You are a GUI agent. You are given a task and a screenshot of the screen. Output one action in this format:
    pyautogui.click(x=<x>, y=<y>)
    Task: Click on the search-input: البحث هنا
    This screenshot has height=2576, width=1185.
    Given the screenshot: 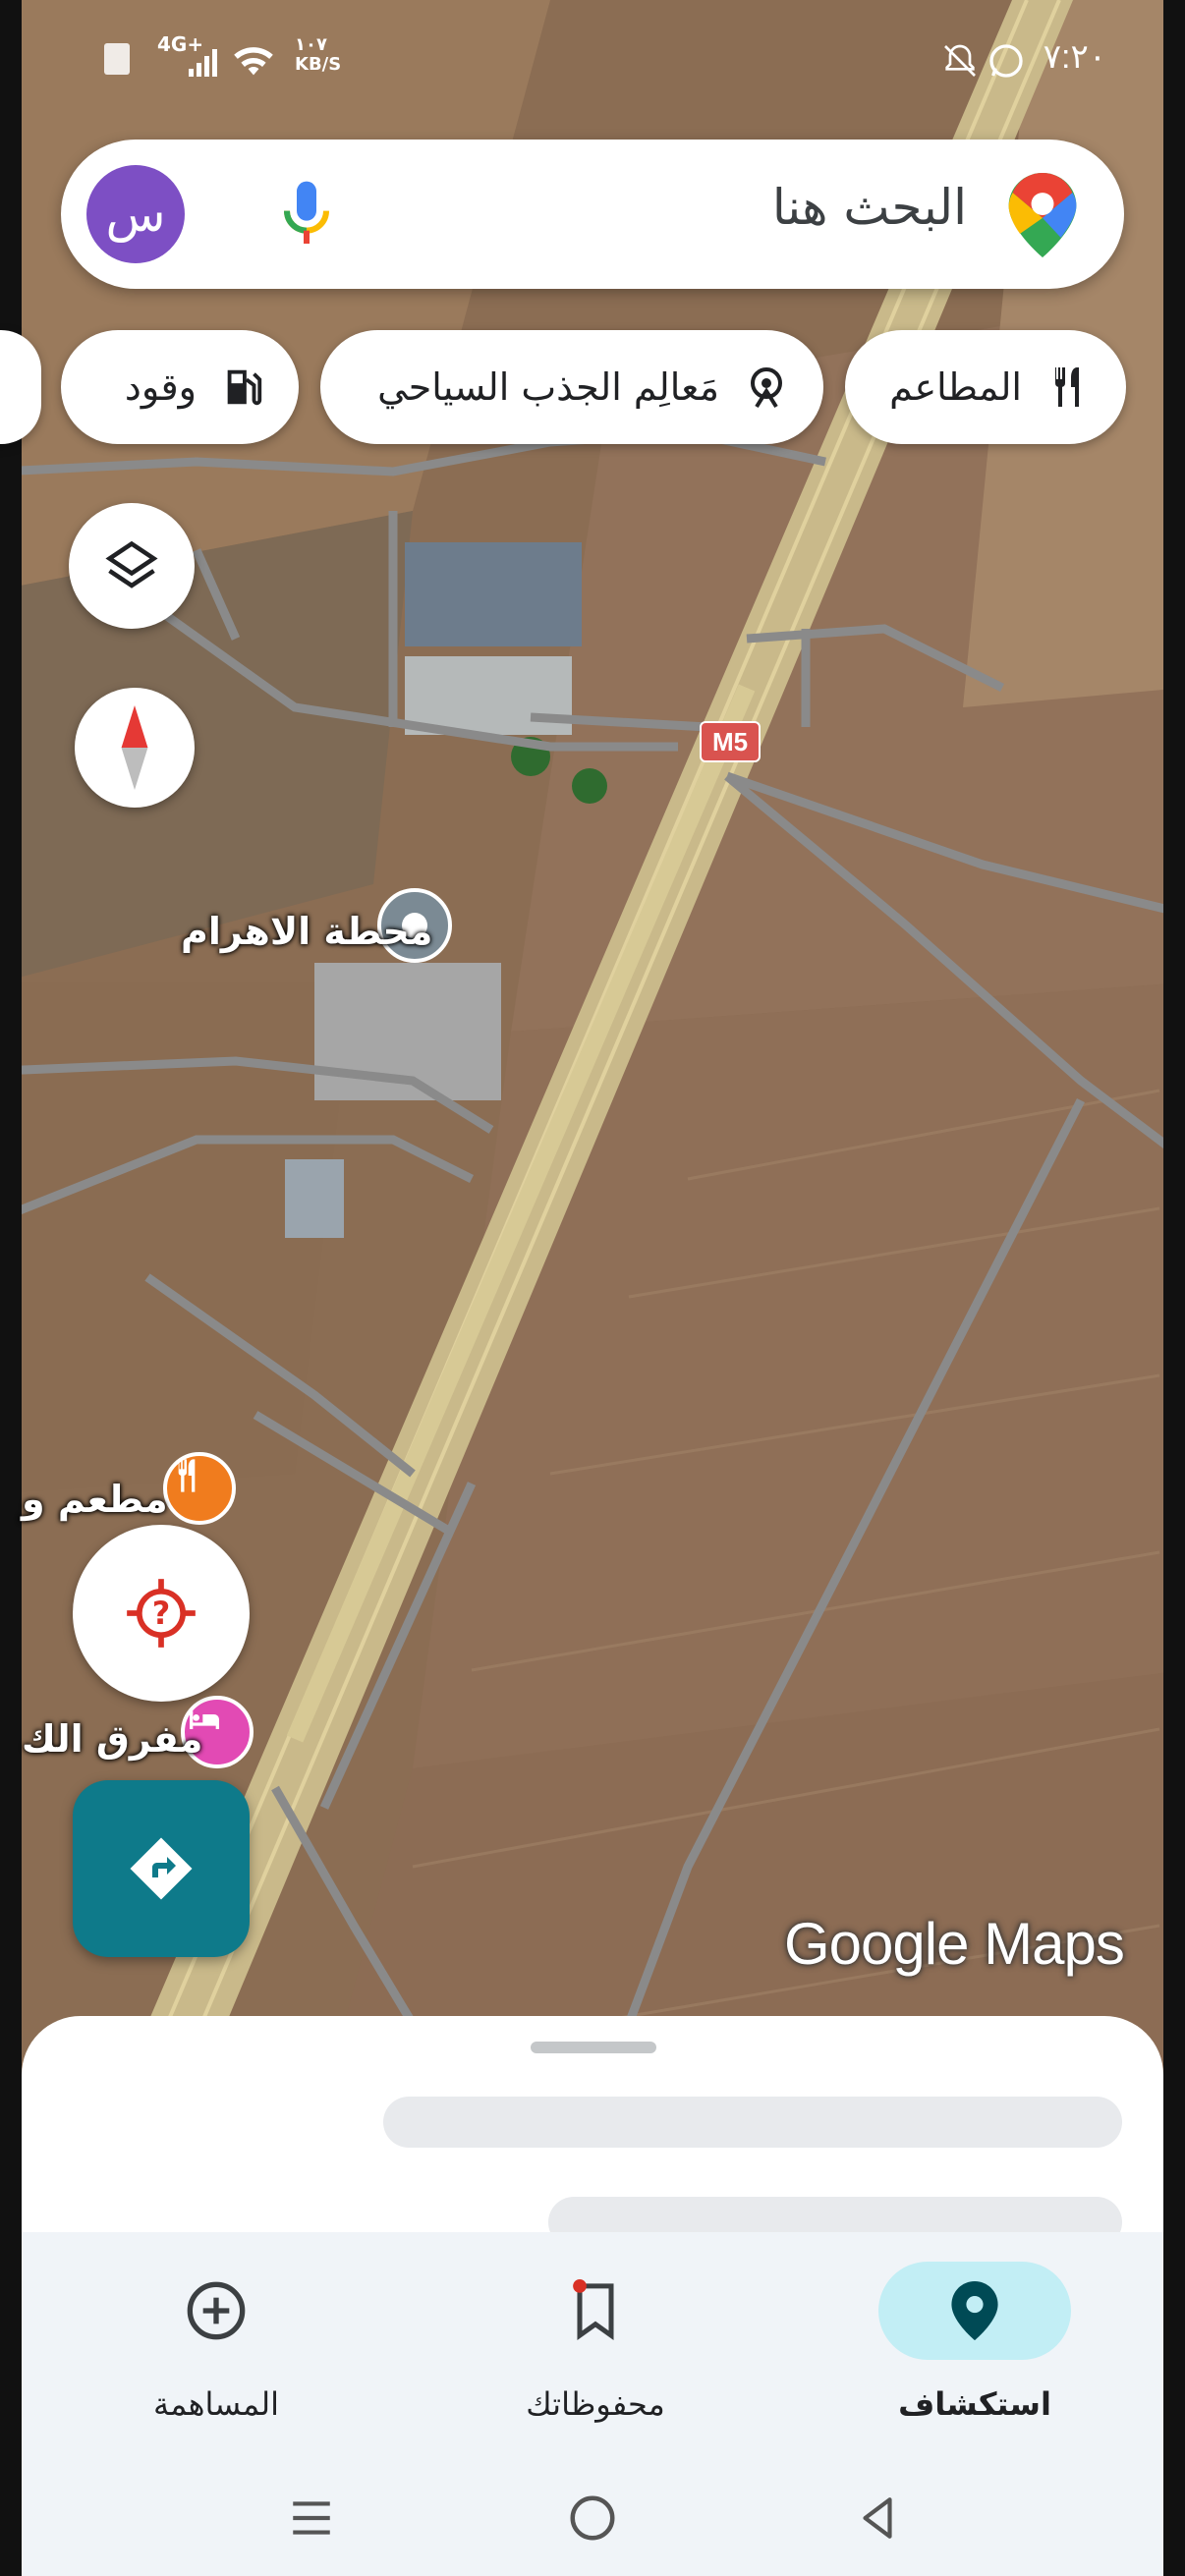 What is the action you would take?
    pyautogui.click(x=870, y=207)
    